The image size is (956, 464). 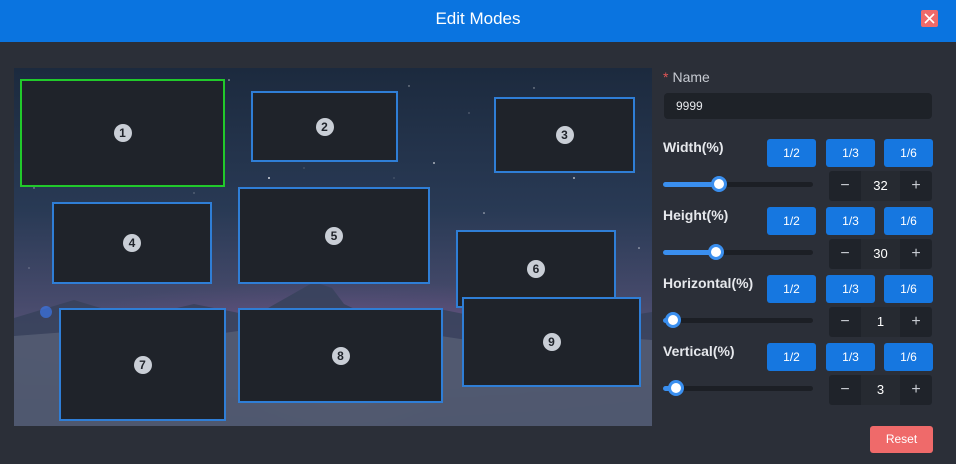 I want to click on height-value: 30, so click(x=880, y=254).